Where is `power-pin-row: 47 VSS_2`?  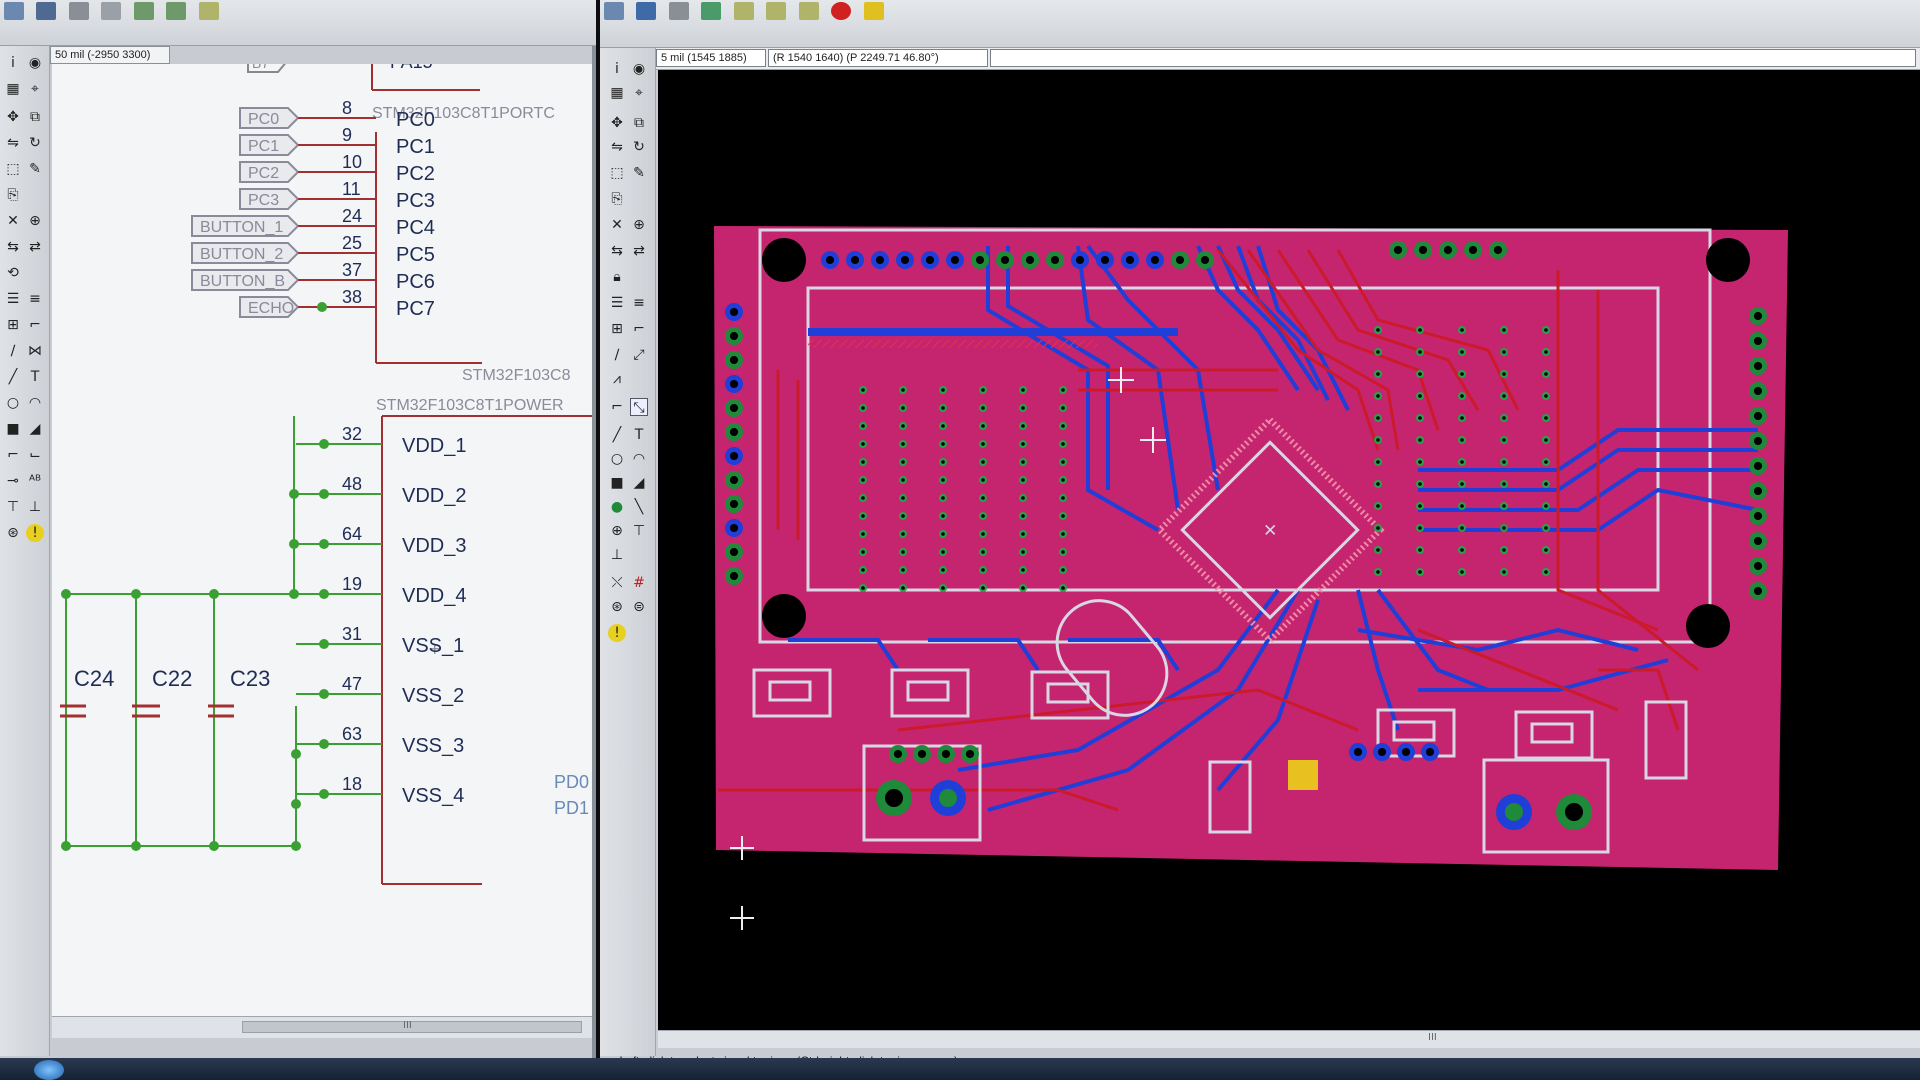
power-pin-row: 47 VSS_2 is located at coordinates (380, 690).